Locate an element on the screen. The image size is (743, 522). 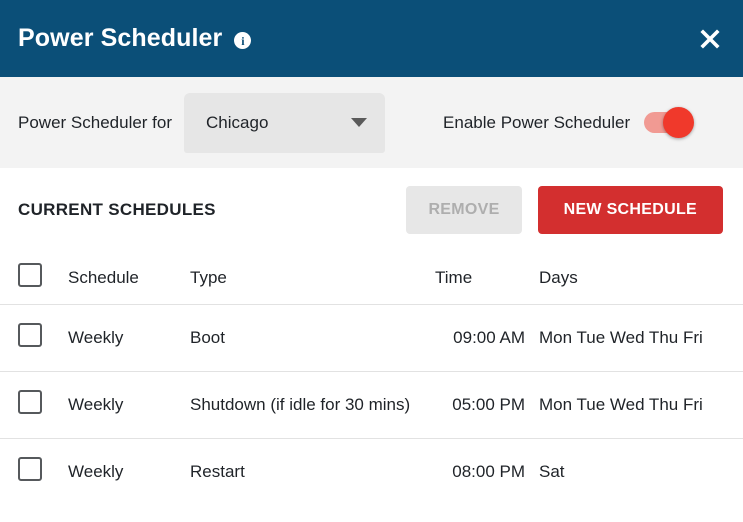
table-header-row: Schedule Type Time Days is located at coordinates (371, 278).